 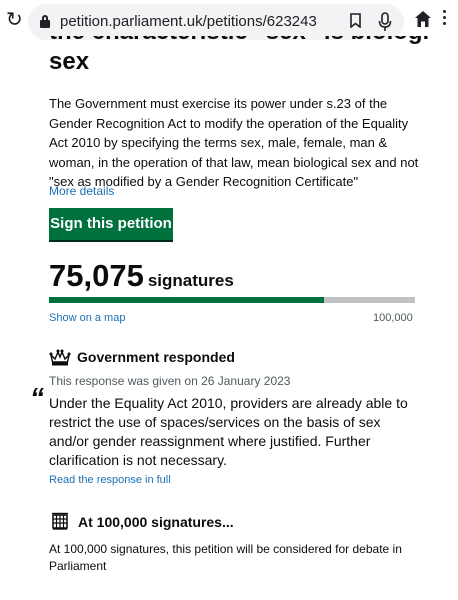 What do you see at coordinates (110, 480) in the screenshot?
I see `read-response-link: Read the response in full` at bounding box center [110, 480].